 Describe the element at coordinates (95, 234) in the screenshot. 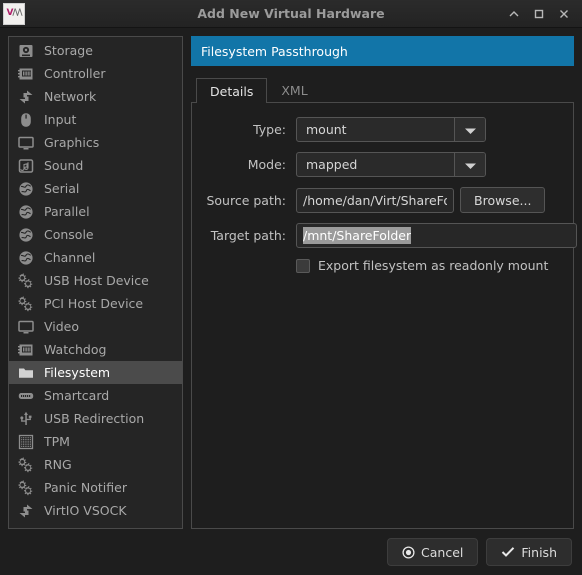

I see `sidebar-item-console: Console` at that location.